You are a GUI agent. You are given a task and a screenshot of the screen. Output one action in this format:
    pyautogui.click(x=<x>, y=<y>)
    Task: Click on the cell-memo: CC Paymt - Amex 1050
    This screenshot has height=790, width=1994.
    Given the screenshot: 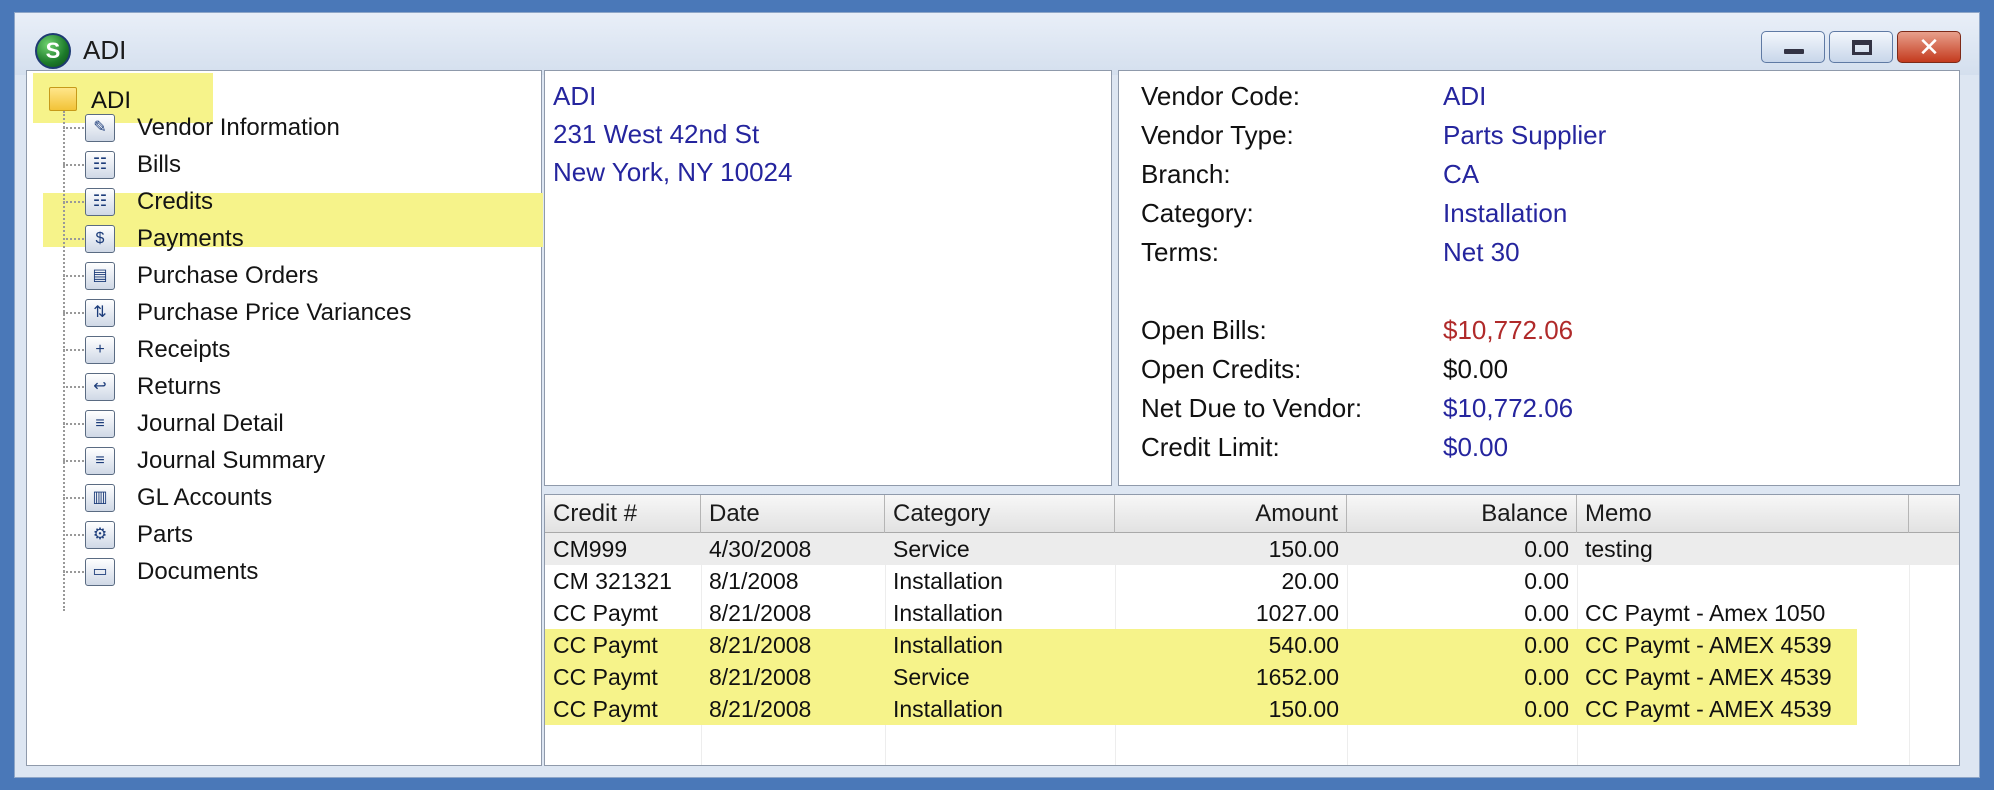 What is the action you would take?
    pyautogui.click(x=1705, y=613)
    